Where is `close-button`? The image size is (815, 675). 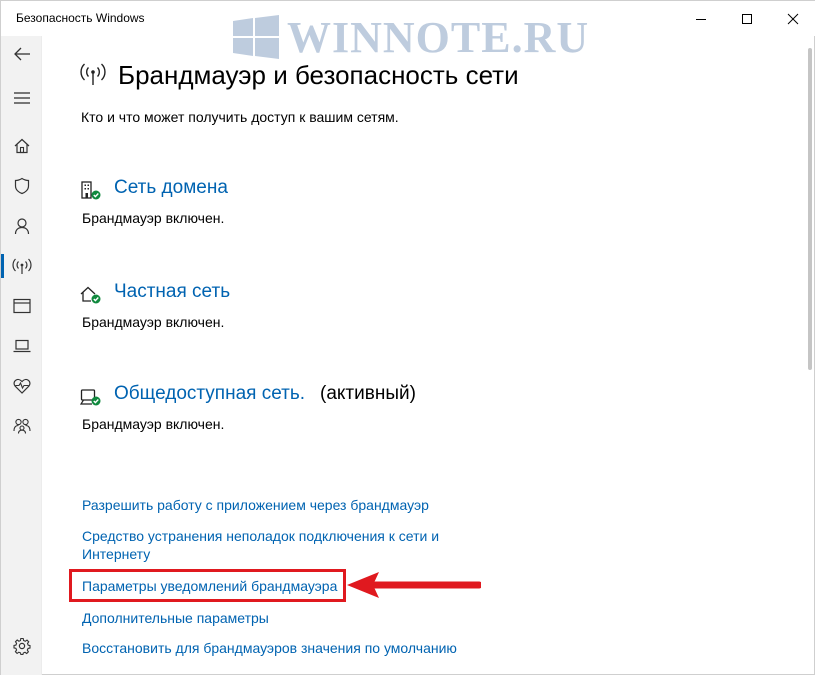 close-button is located at coordinates (792, 18).